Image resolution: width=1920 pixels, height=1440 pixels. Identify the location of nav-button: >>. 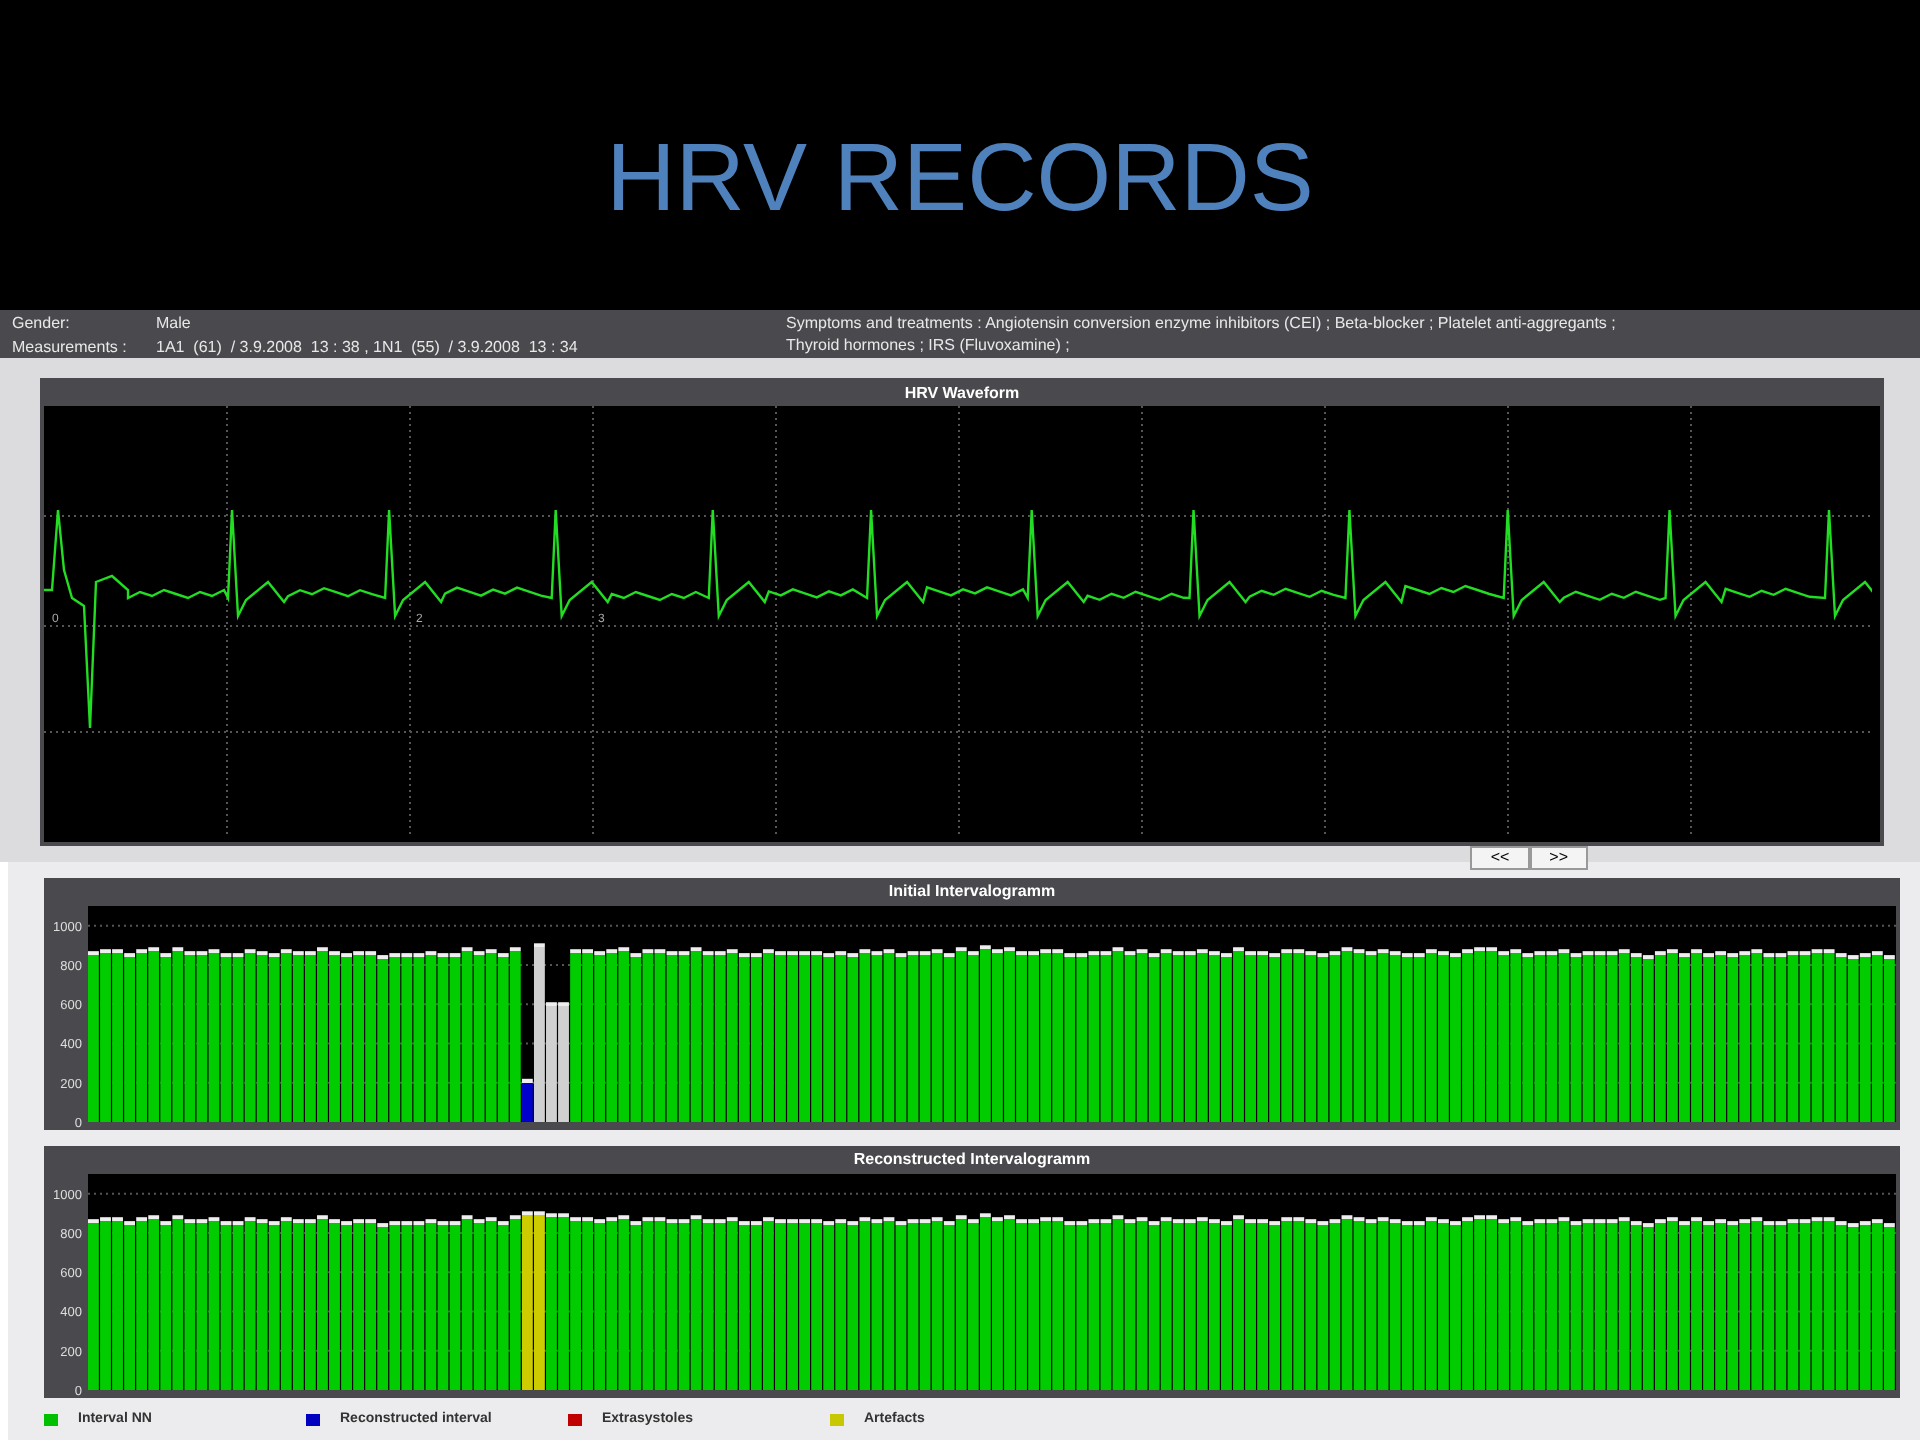
(1558, 858).